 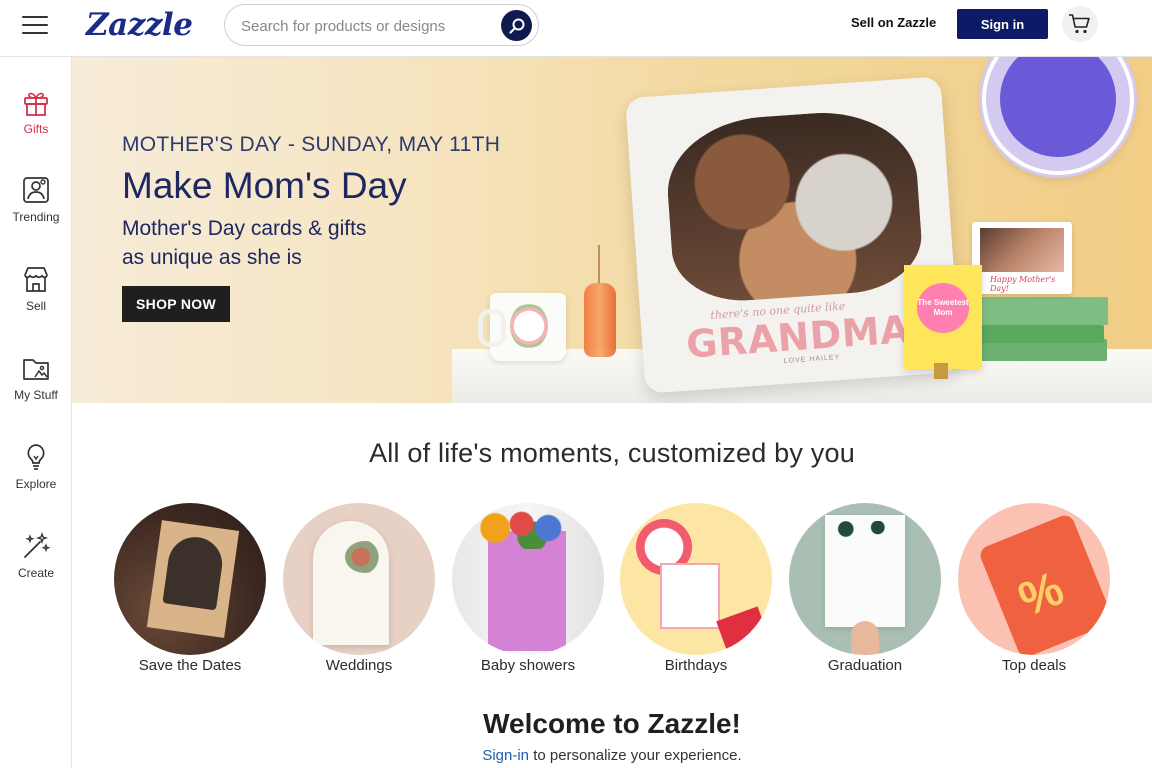 What do you see at coordinates (522, 327) in the screenshot?
I see `mug-image` at bounding box center [522, 327].